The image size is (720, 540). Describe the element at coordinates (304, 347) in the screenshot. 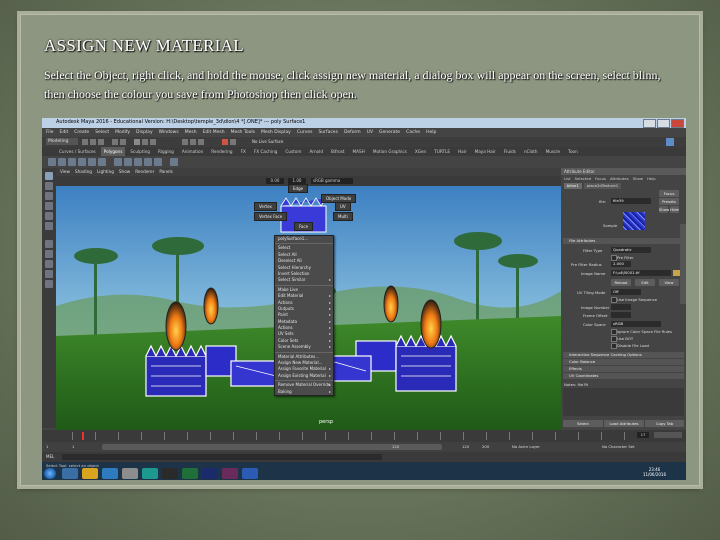

I see `context-menu-item-scene-assembly: Scene Assembly ▸` at that location.